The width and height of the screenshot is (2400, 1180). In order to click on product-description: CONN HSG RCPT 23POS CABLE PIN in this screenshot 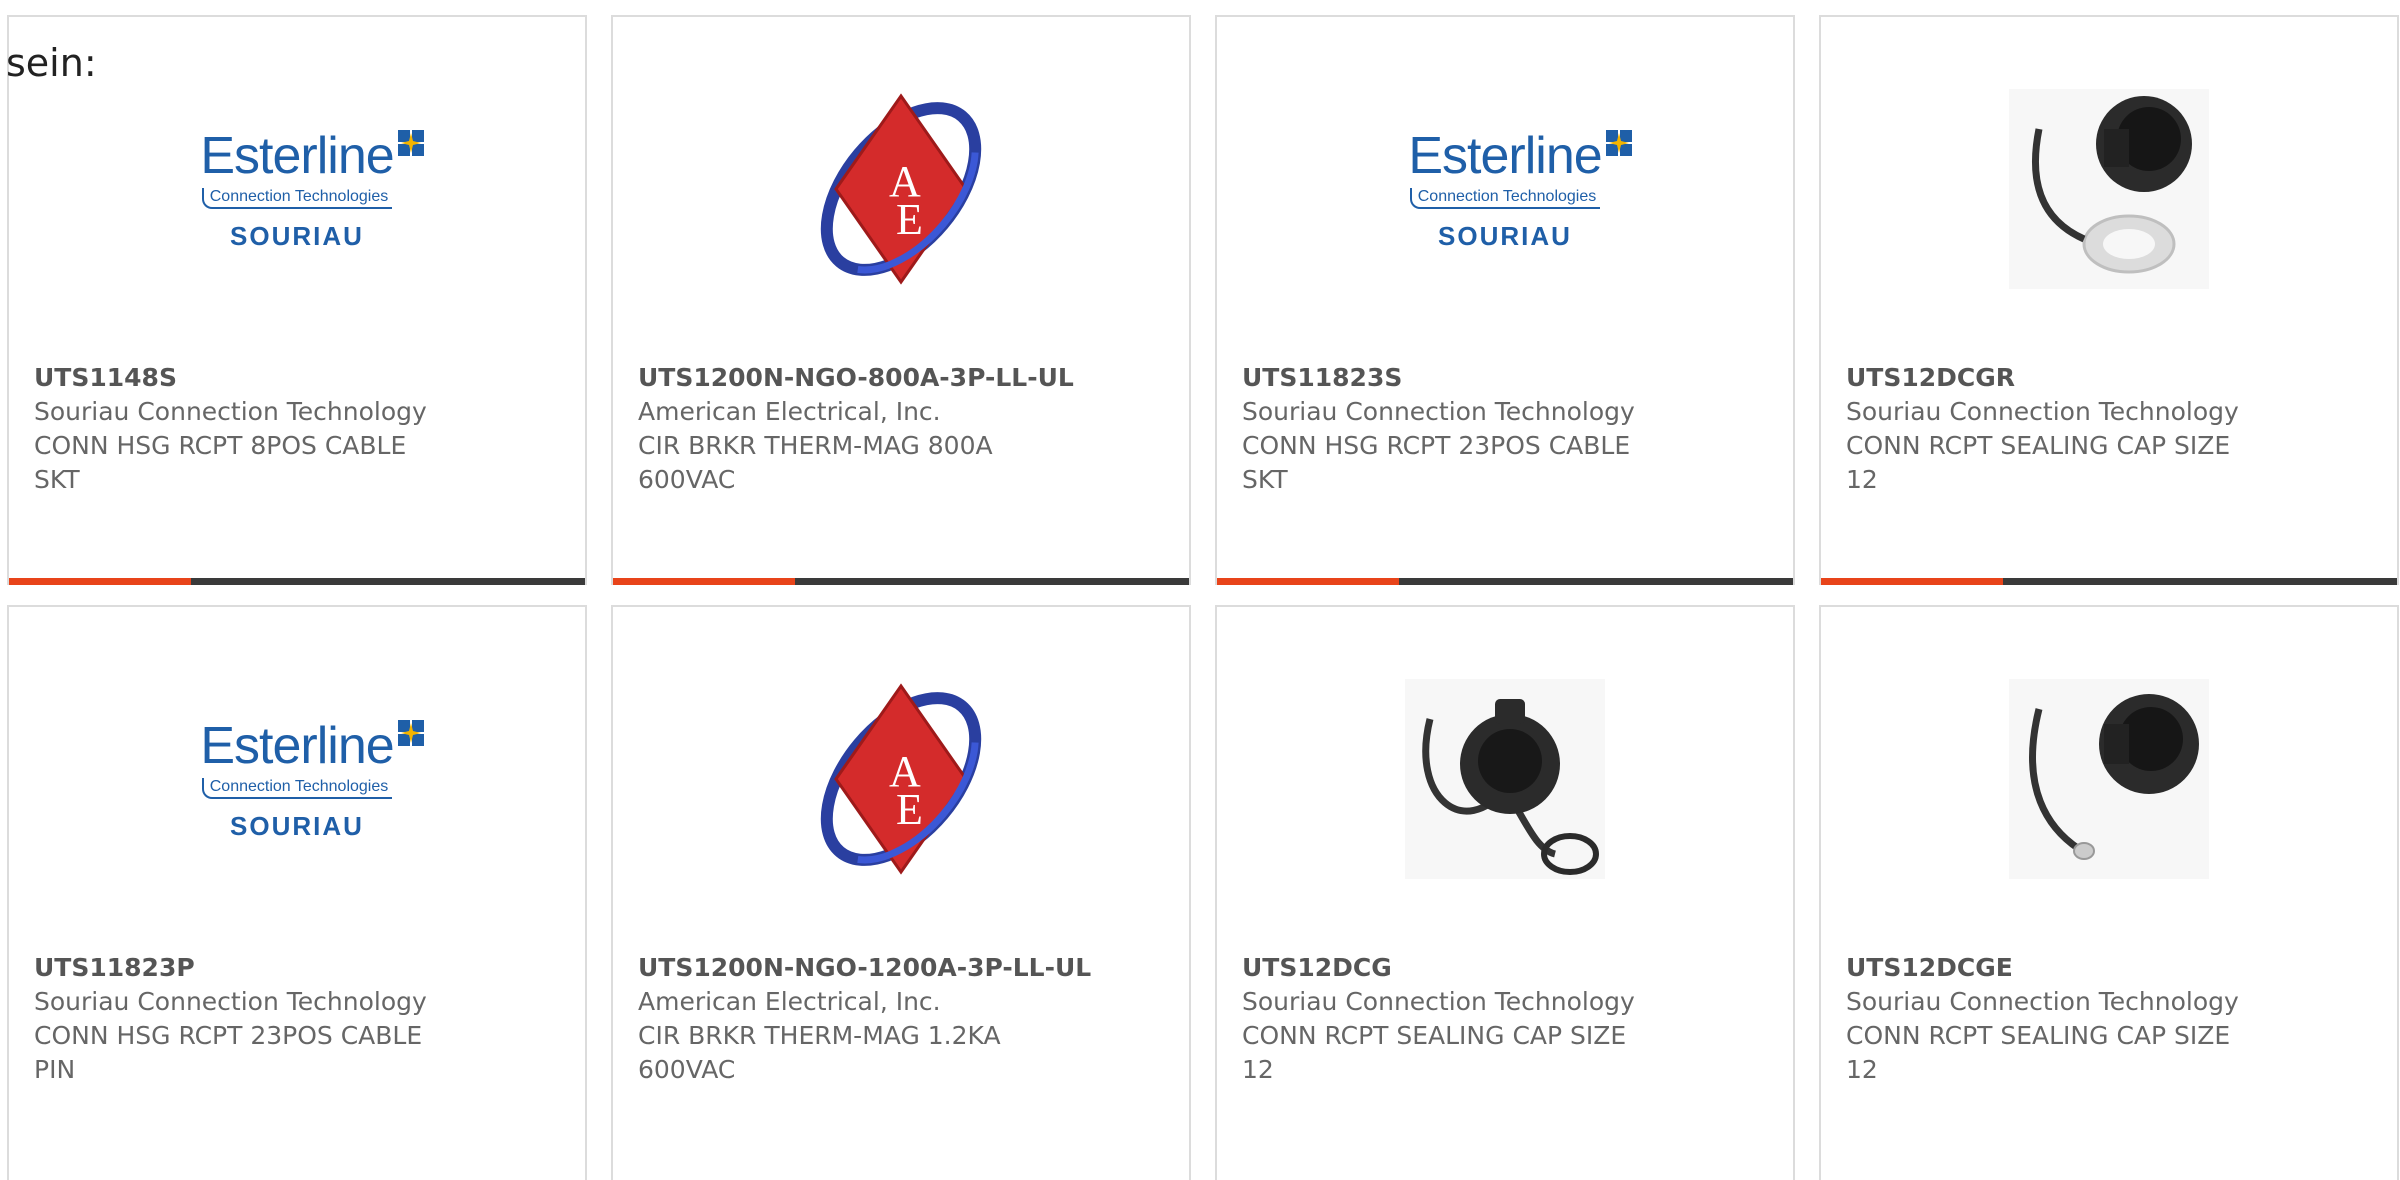, I will do `click(228, 1052)`.